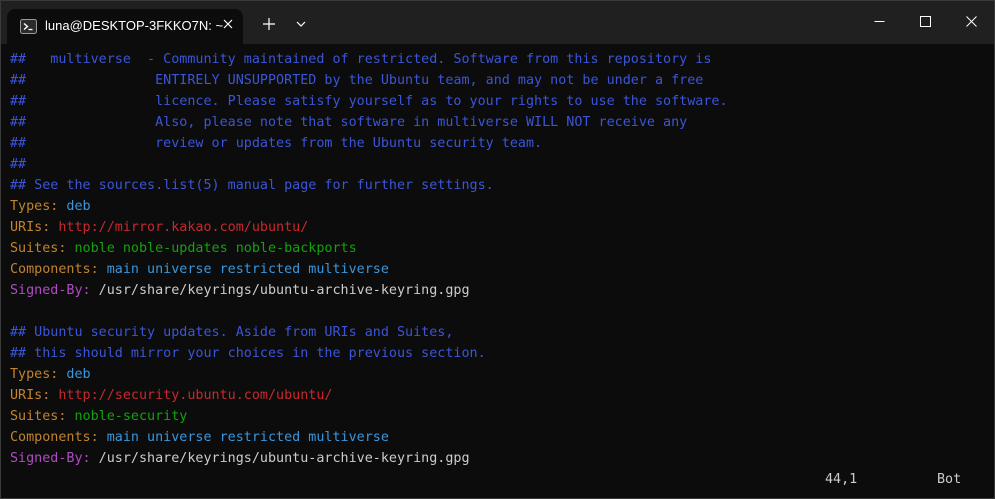 The image size is (995, 499). I want to click on terminal-line: ##, so click(369, 164).